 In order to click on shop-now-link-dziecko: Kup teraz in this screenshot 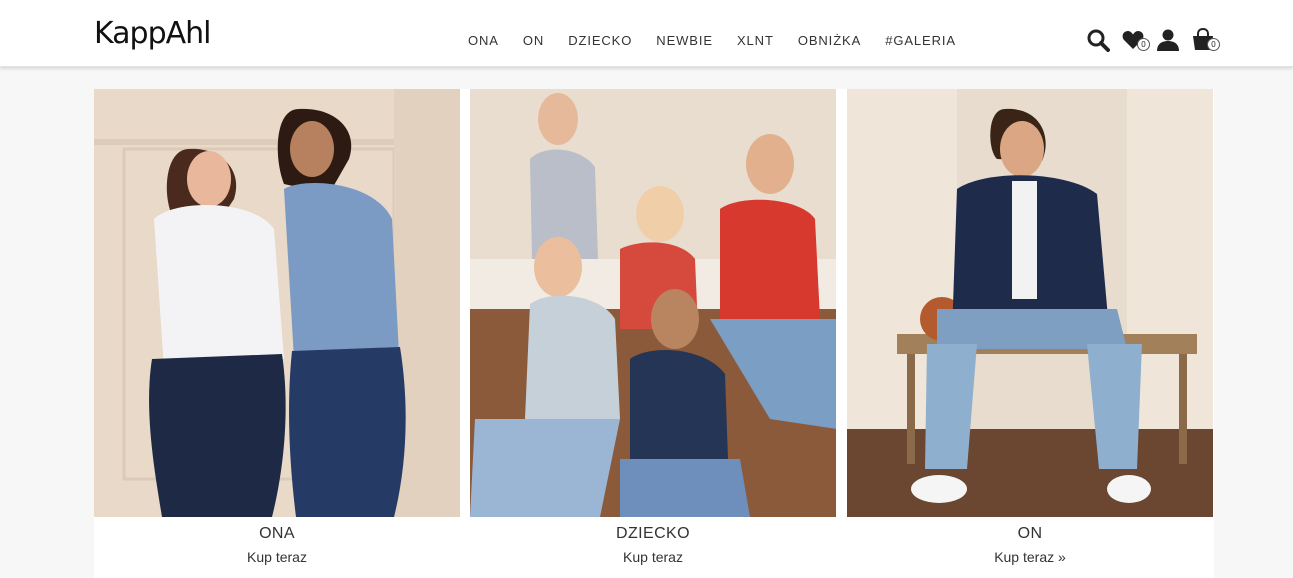, I will do `click(653, 557)`.